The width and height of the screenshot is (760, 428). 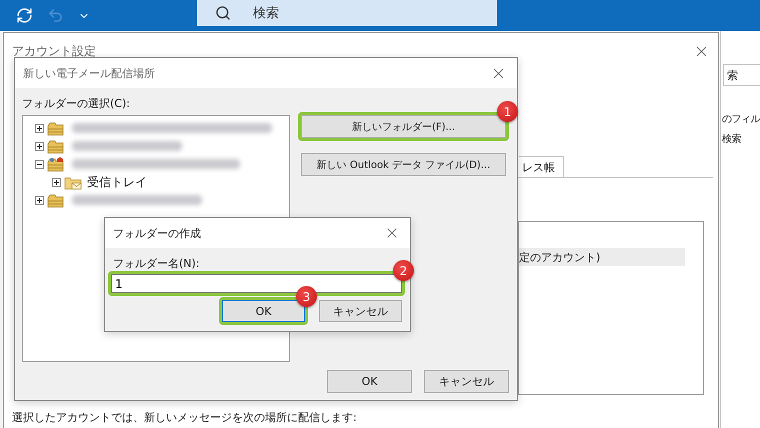 I want to click on folder-name-field: 1, so click(x=256, y=283).